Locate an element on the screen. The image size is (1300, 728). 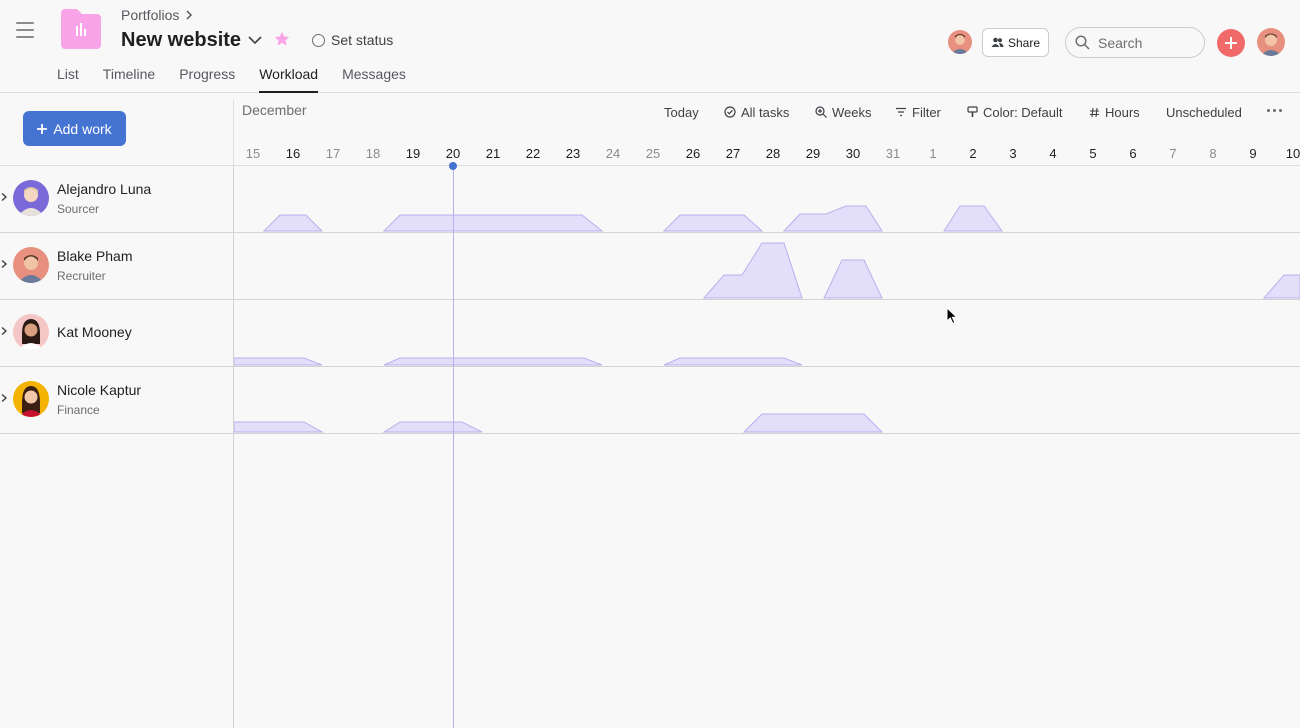
workload-row: Blake Pham Recruiter is located at coordinates (650, 266).